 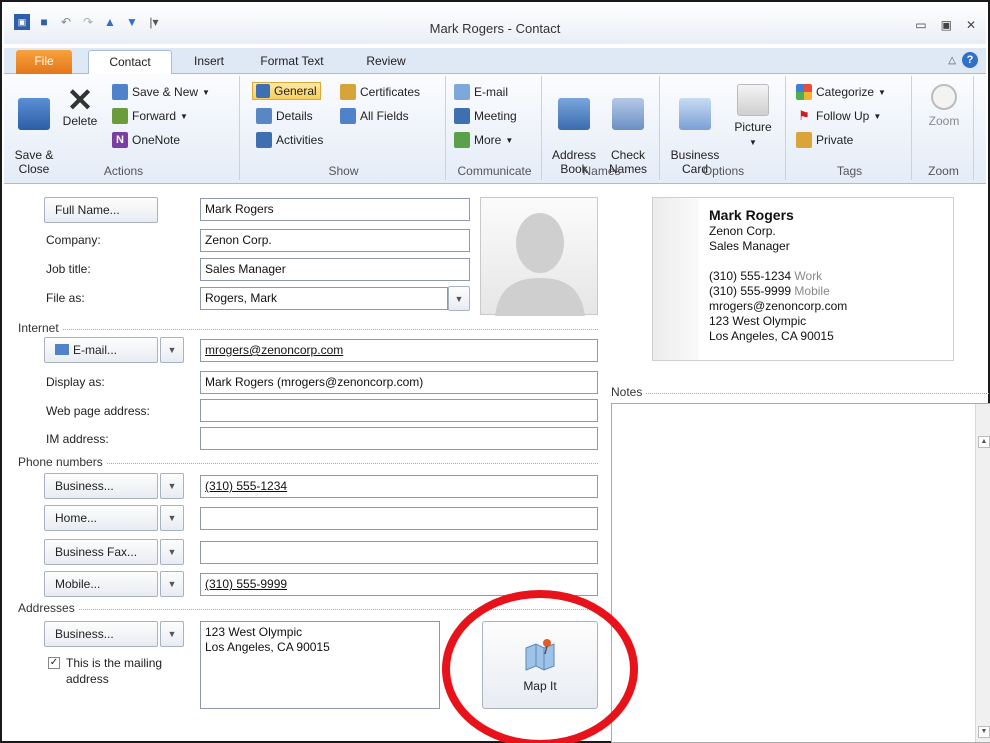 What do you see at coordinates (920, 25) in the screenshot?
I see `minimize-icon: ▭` at bounding box center [920, 25].